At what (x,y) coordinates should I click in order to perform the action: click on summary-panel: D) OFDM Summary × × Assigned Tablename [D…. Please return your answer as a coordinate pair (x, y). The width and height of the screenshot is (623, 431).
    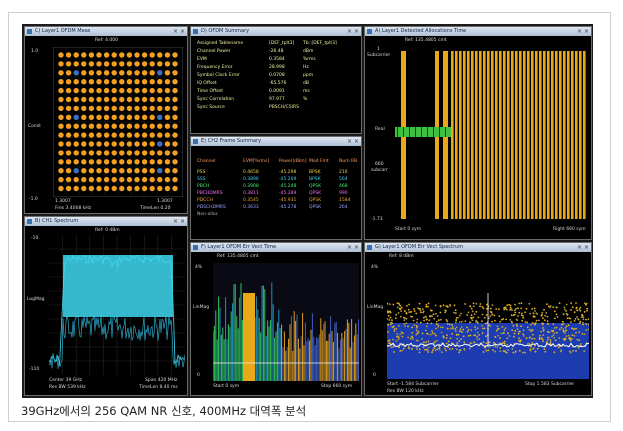
    Looking at the image, I should click on (276, 80).